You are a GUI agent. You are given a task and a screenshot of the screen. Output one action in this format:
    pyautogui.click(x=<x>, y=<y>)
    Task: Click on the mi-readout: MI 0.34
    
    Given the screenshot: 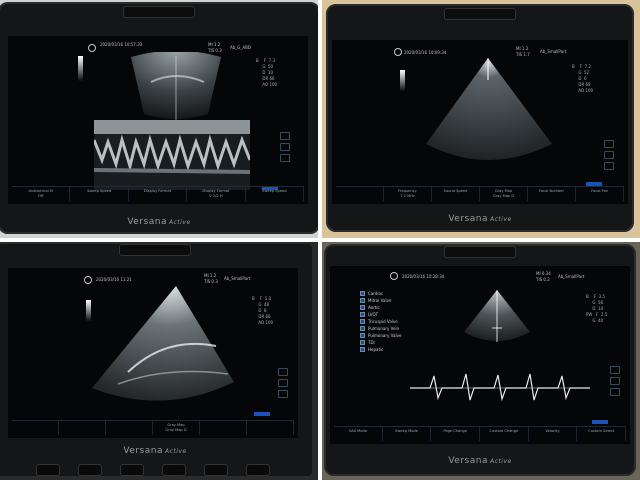 What is the action you would take?
    pyautogui.click(x=543, y=273)
    